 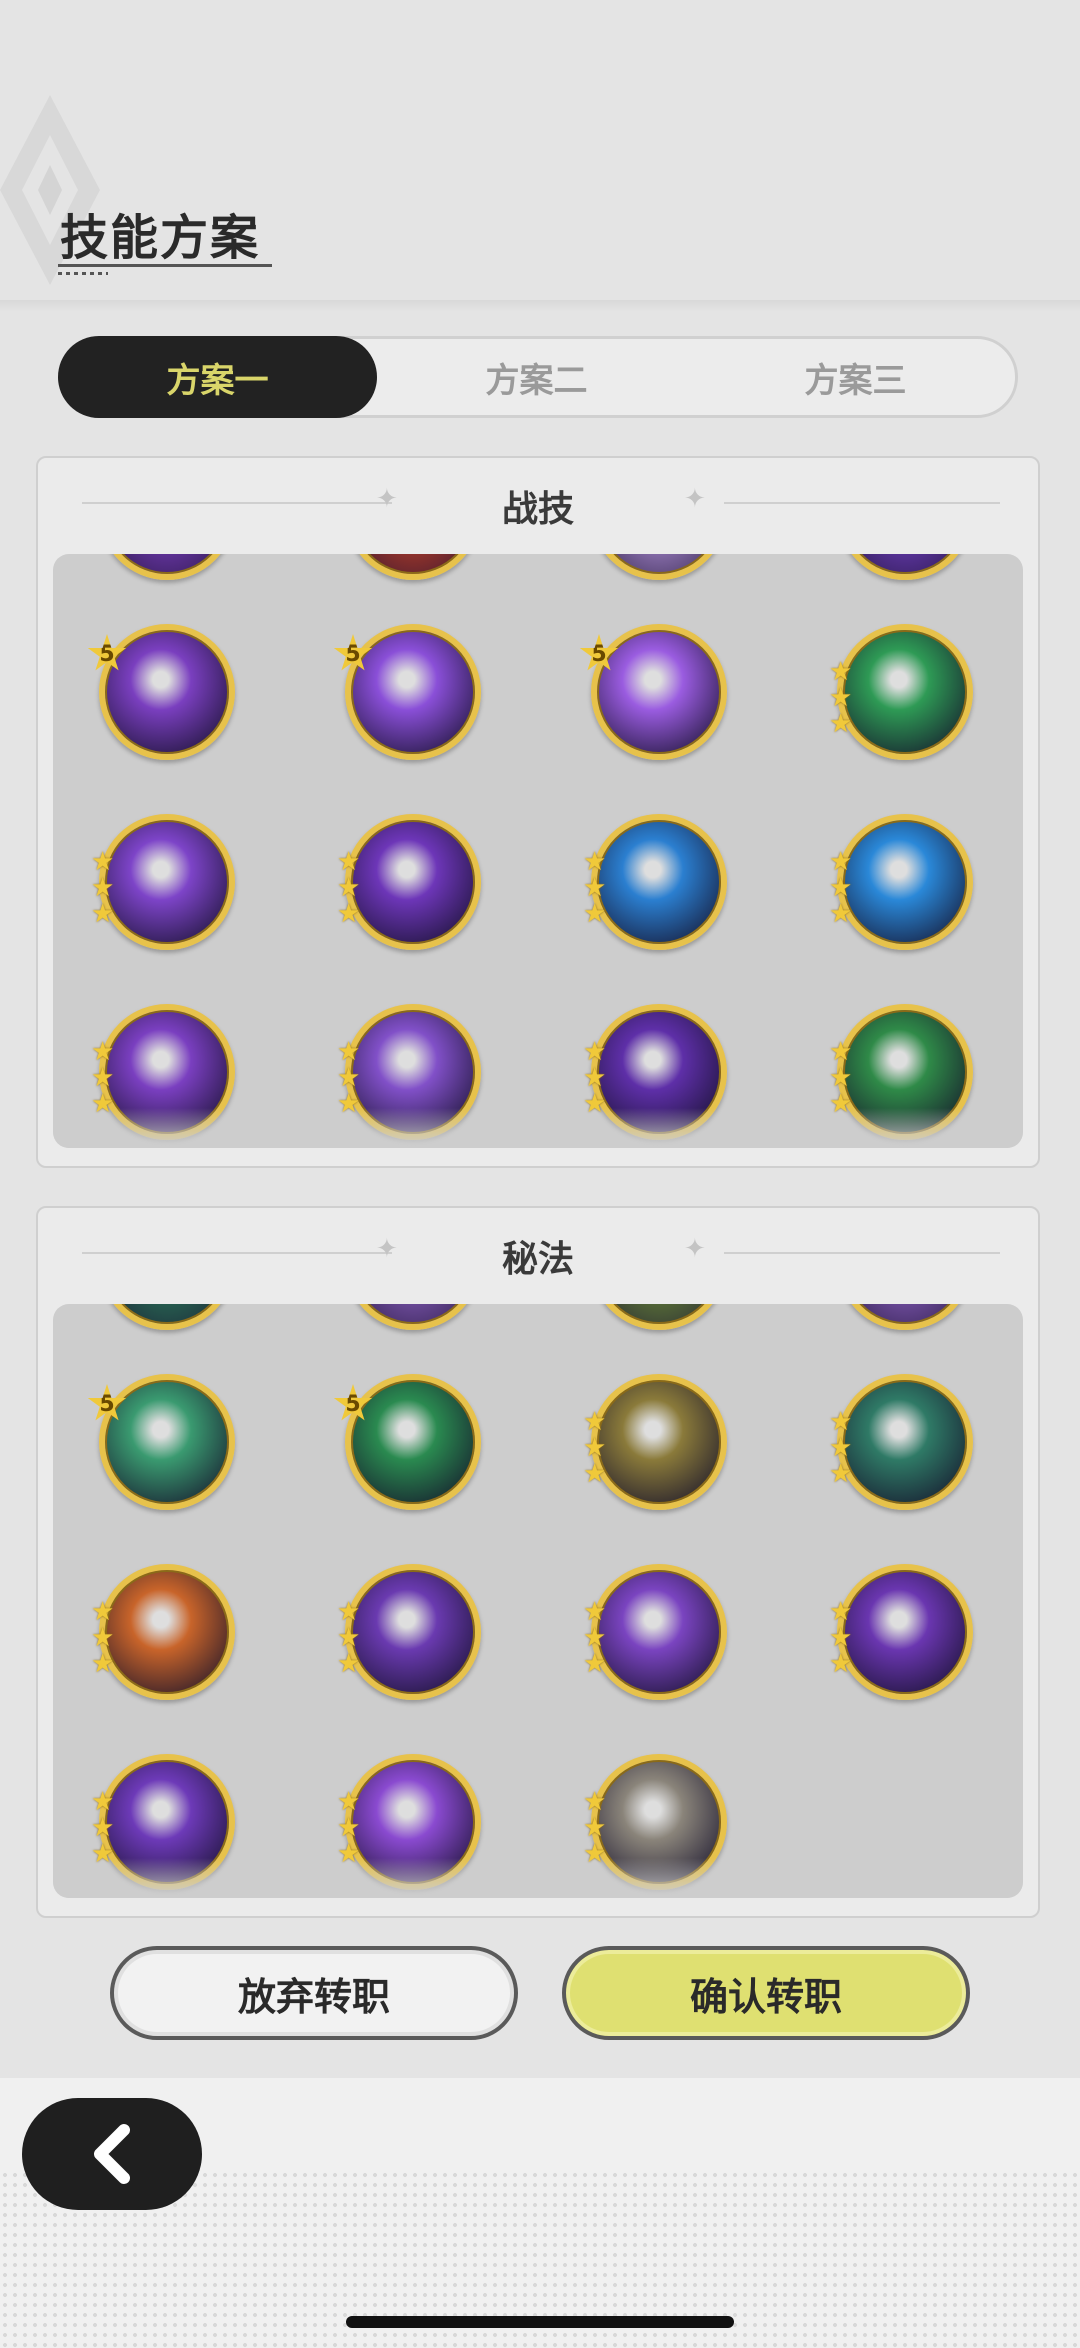 I want to click on tab-plan-2: 方案二, so click(x=536, y=377).